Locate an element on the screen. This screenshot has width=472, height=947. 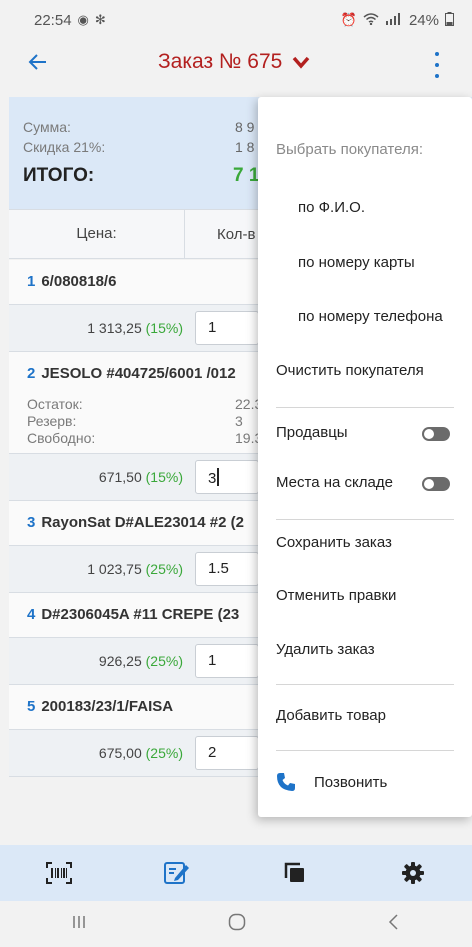
menu-item-warehouse-places: Места на складе is located at coordinates (334, 482).